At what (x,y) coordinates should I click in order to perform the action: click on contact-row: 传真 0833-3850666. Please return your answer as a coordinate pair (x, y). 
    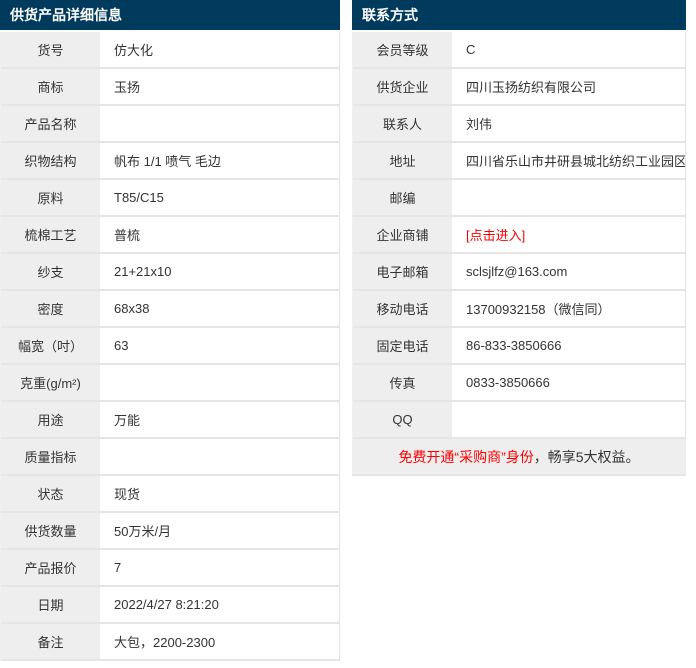
    Looking at the image, I should click on (519, 383).